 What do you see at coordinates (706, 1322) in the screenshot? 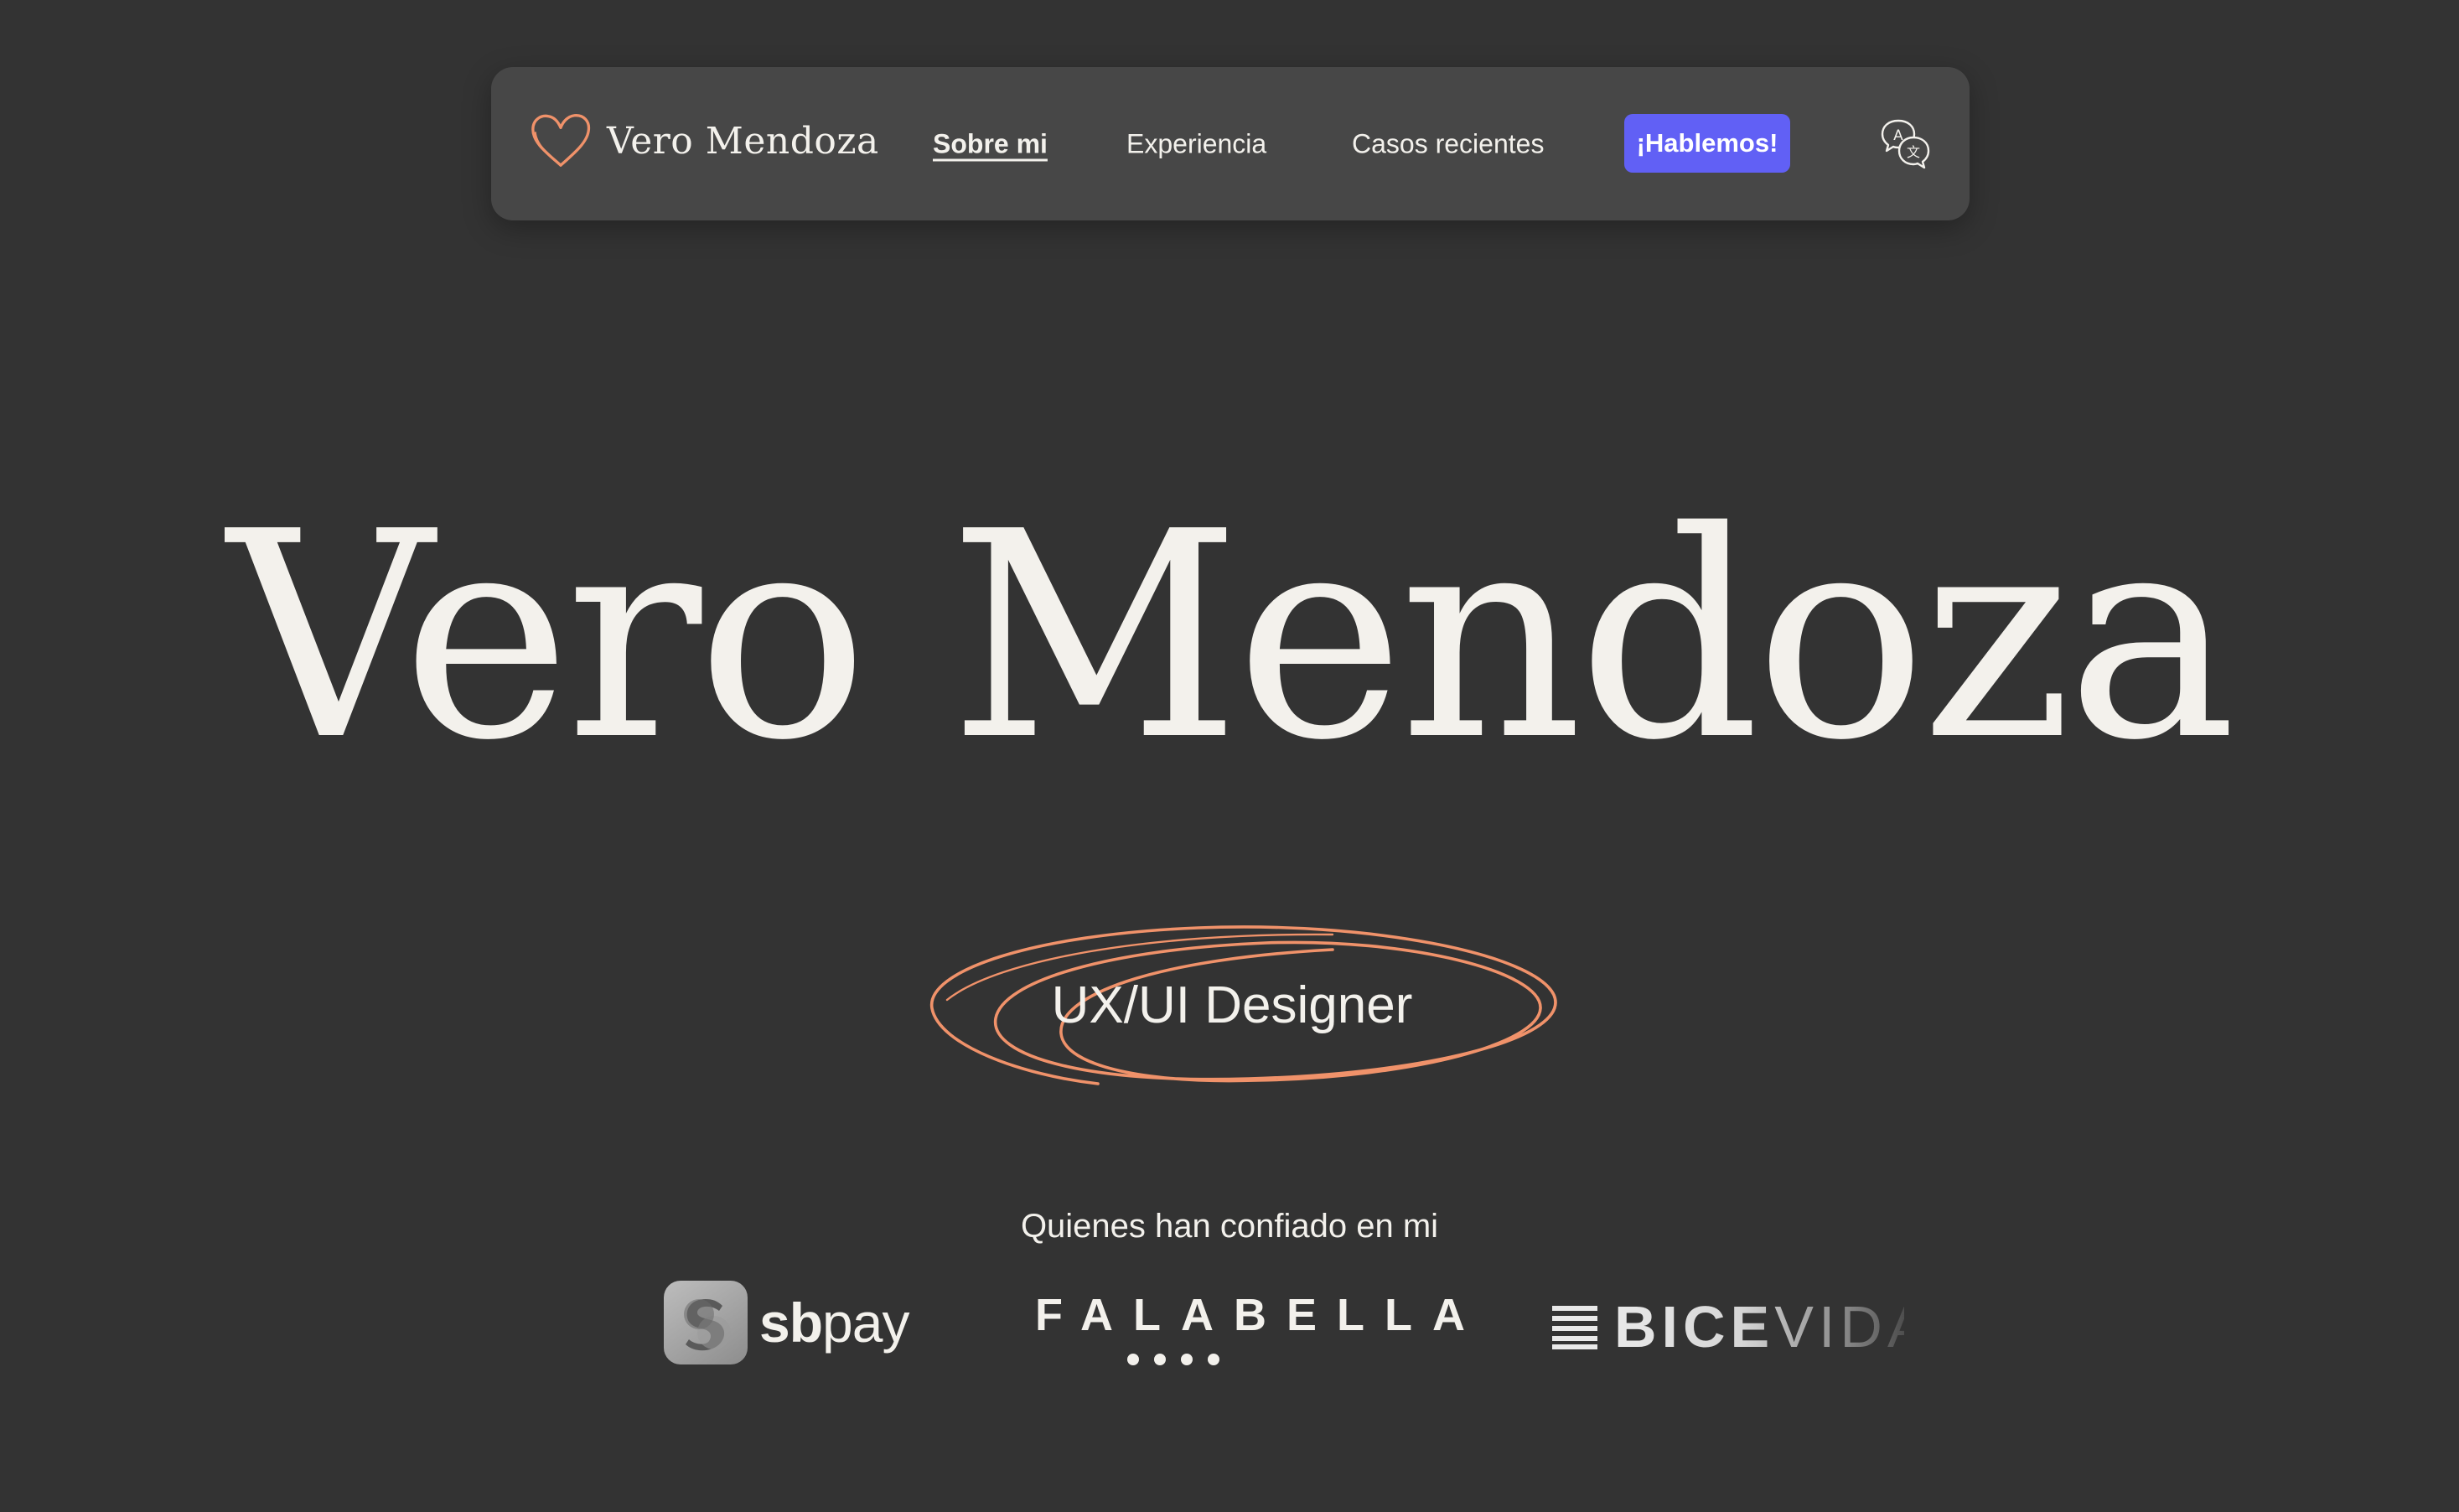
I see `sbpay-badge-icon` at bounding box center [706, 1322].